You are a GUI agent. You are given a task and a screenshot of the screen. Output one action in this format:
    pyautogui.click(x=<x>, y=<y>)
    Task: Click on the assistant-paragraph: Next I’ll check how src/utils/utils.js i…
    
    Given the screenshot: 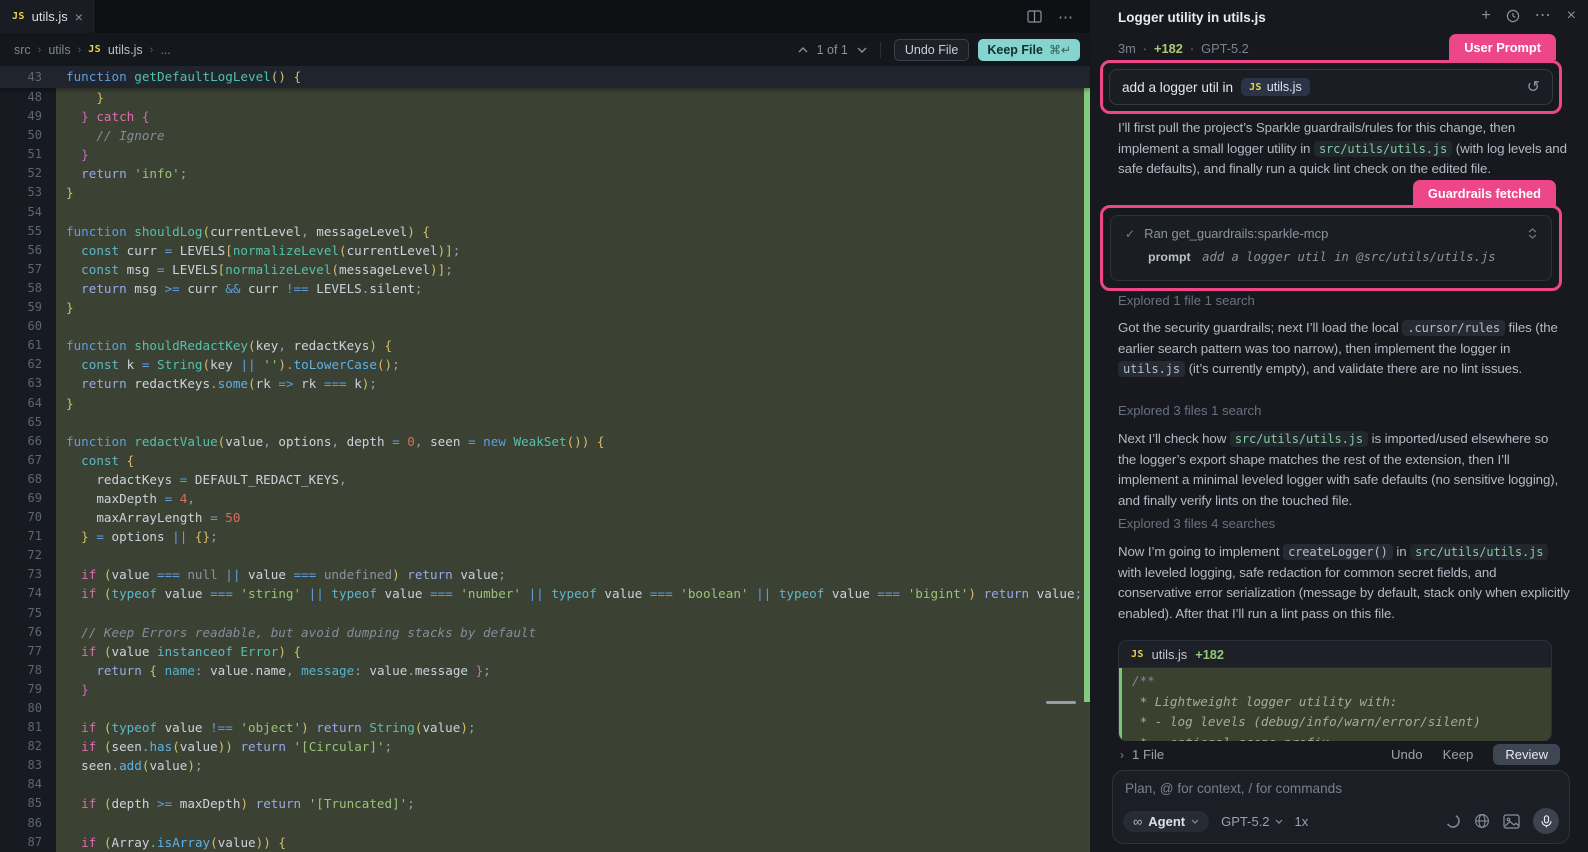 What is the action you would take?
    pyautogui.click(x=1338, y=470)
    